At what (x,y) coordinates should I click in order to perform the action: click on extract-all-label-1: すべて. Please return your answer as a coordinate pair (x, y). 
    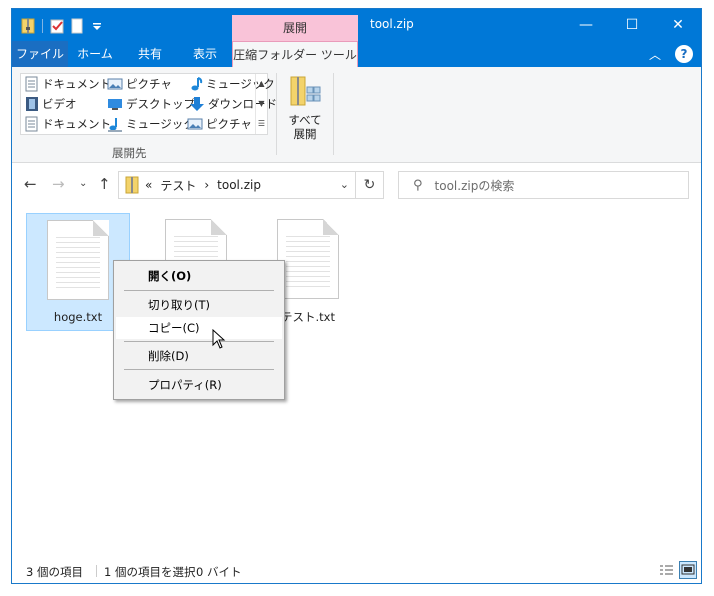
    Looking at the image, I should click on (305, 120).